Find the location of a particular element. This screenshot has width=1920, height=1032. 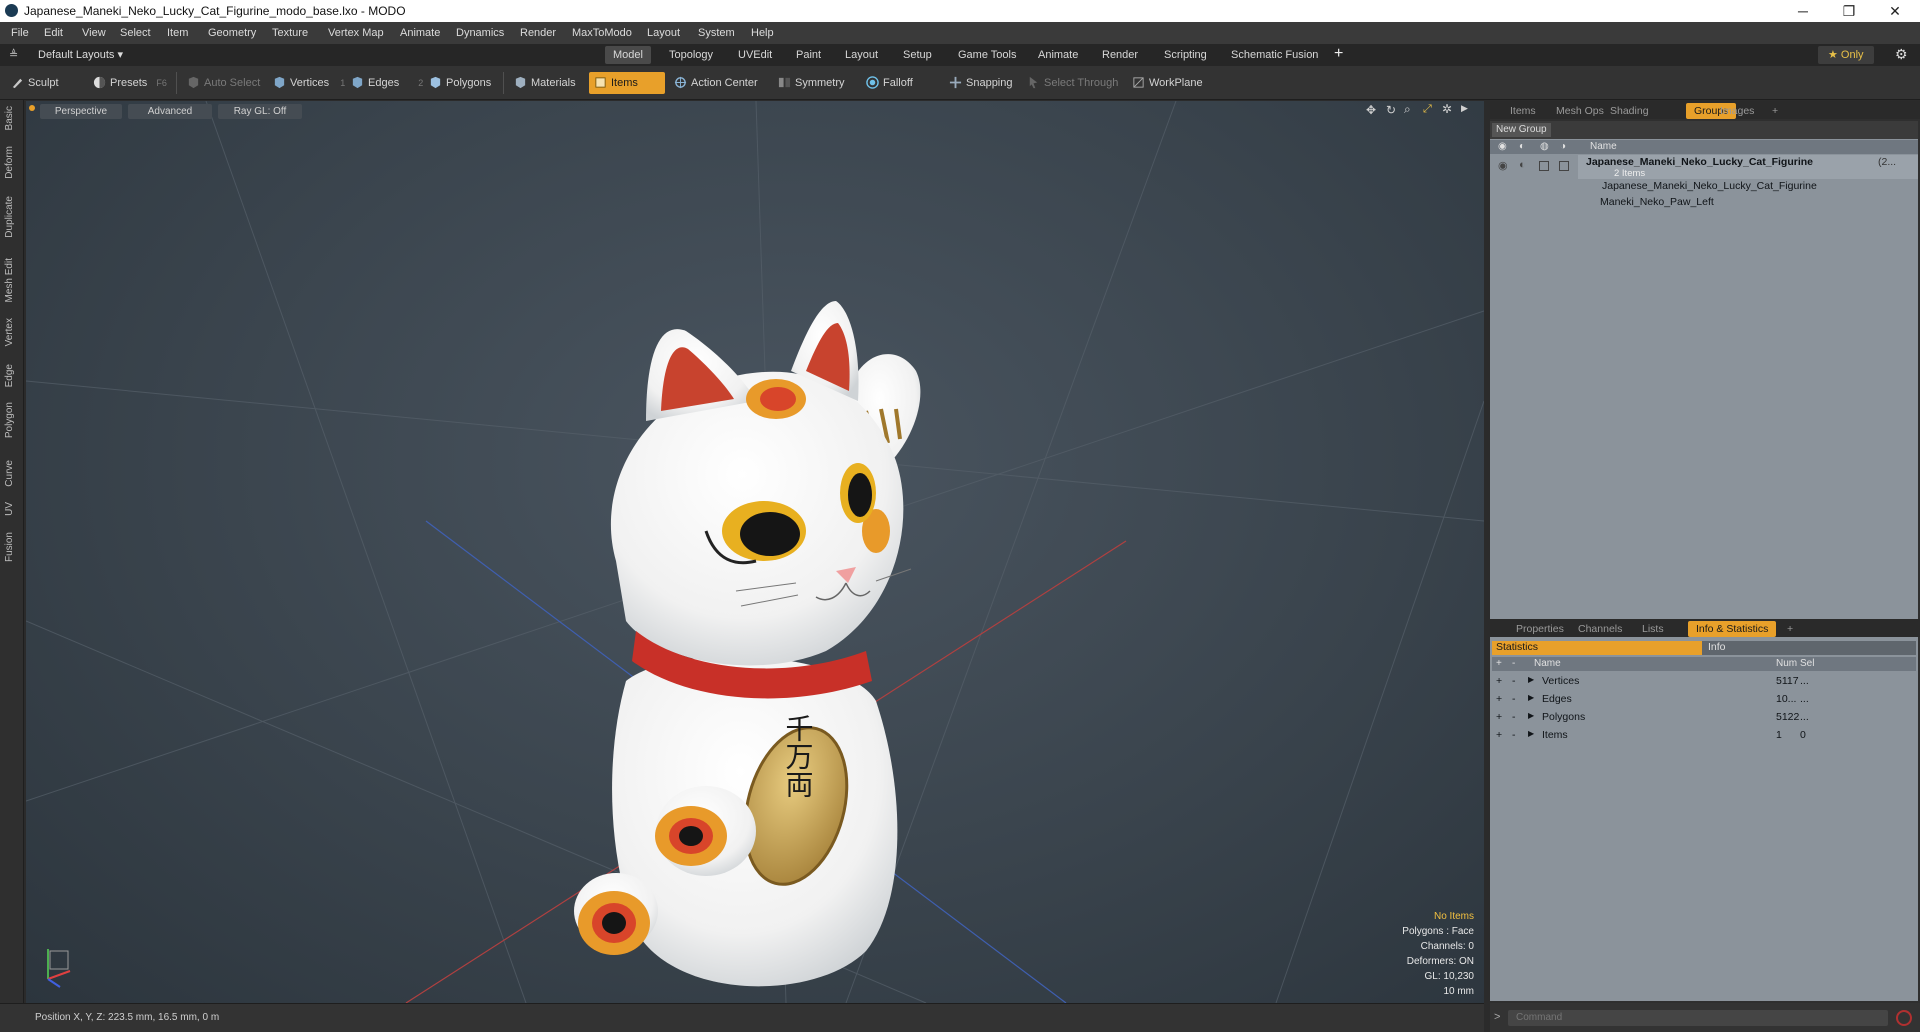

tab-uv: UV is located at coordinates (9, 509).